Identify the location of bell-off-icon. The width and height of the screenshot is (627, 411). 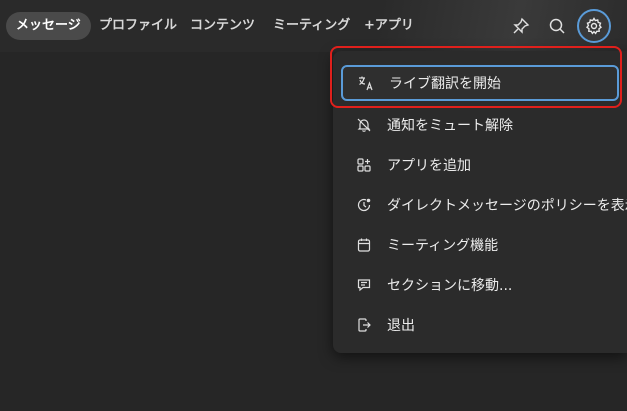
(364, 125).